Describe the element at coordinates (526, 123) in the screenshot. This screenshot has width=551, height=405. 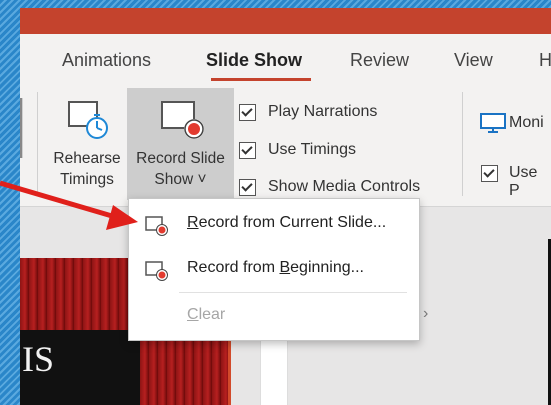
I see `monitor-label: Moni` at that location.